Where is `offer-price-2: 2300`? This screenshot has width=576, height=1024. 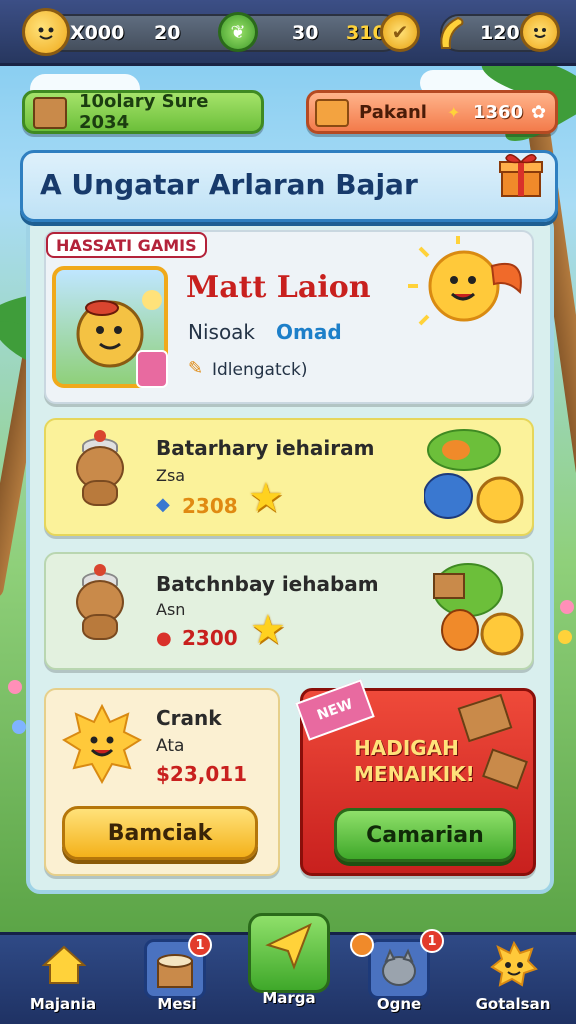
offer-price-2: 2300 is located at coordinates (210, 638).